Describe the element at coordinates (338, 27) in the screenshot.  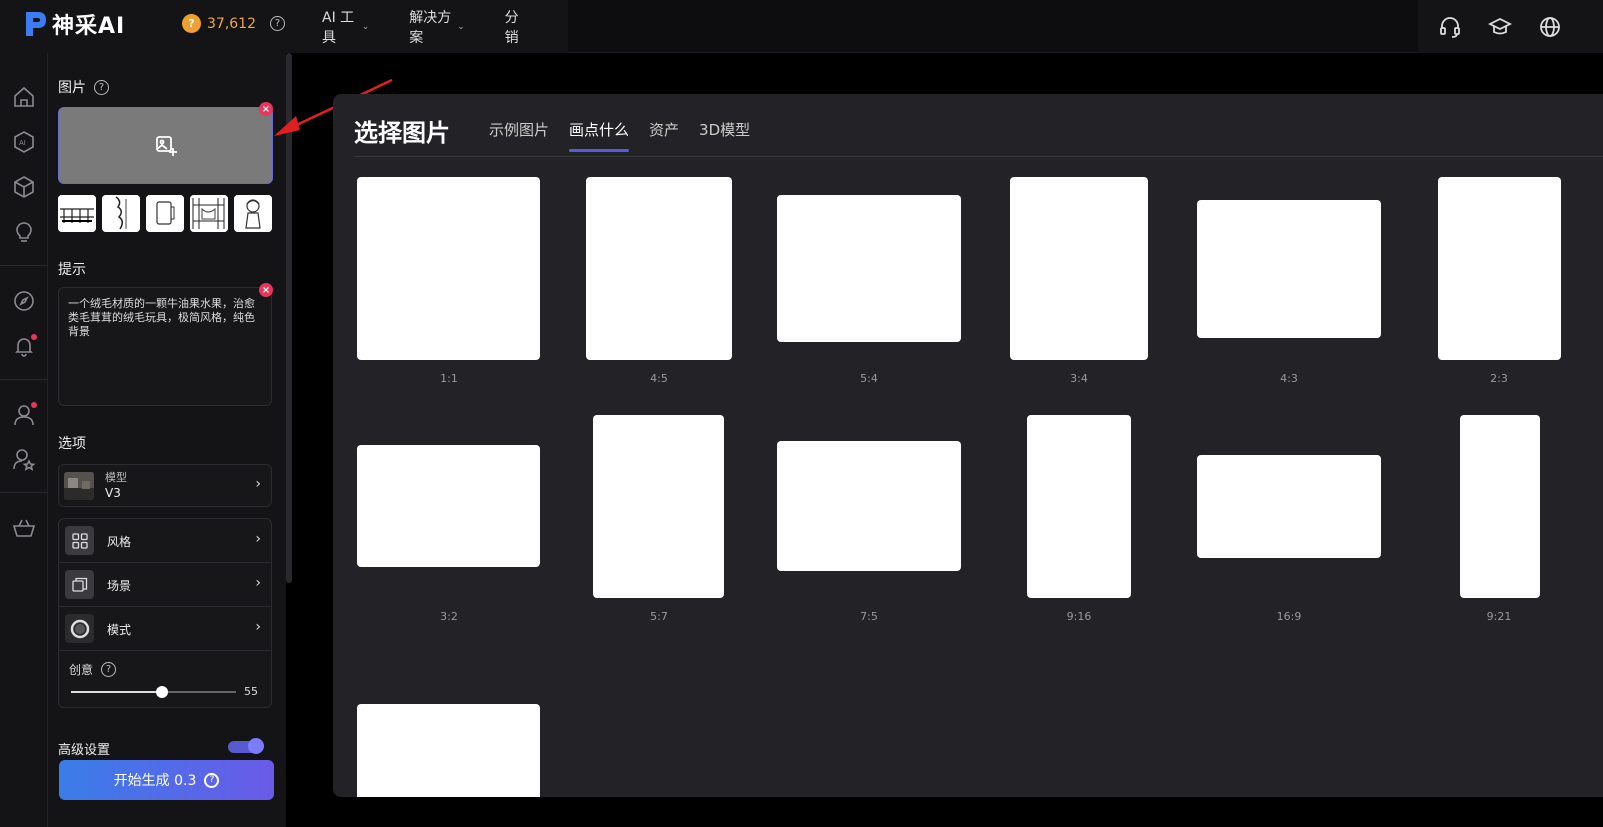
I see `nav-item-label: AI 工具` at that location.